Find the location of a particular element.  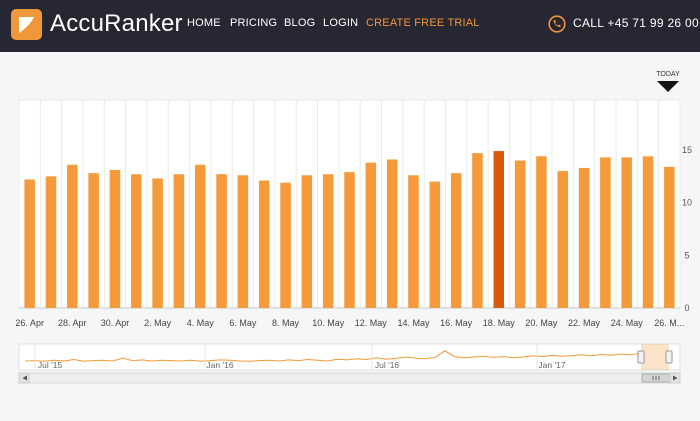

bar-11-may is located at coordinates (349, 240).